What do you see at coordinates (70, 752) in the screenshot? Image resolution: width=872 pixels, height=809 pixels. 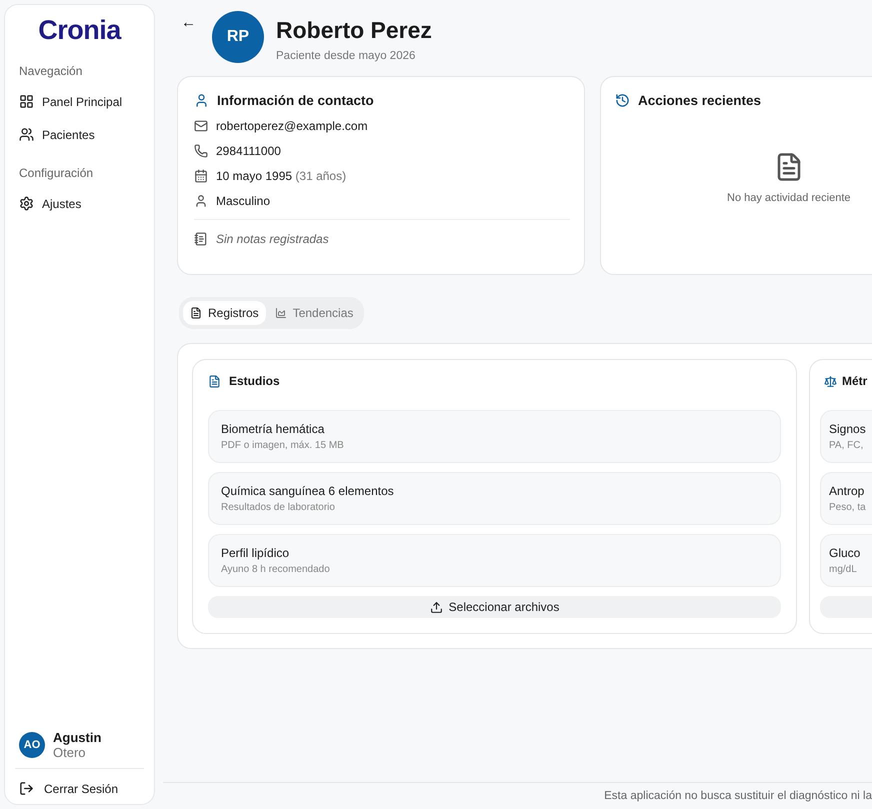 I see `user-last-name: Otero` at bounding box center [70, 752].